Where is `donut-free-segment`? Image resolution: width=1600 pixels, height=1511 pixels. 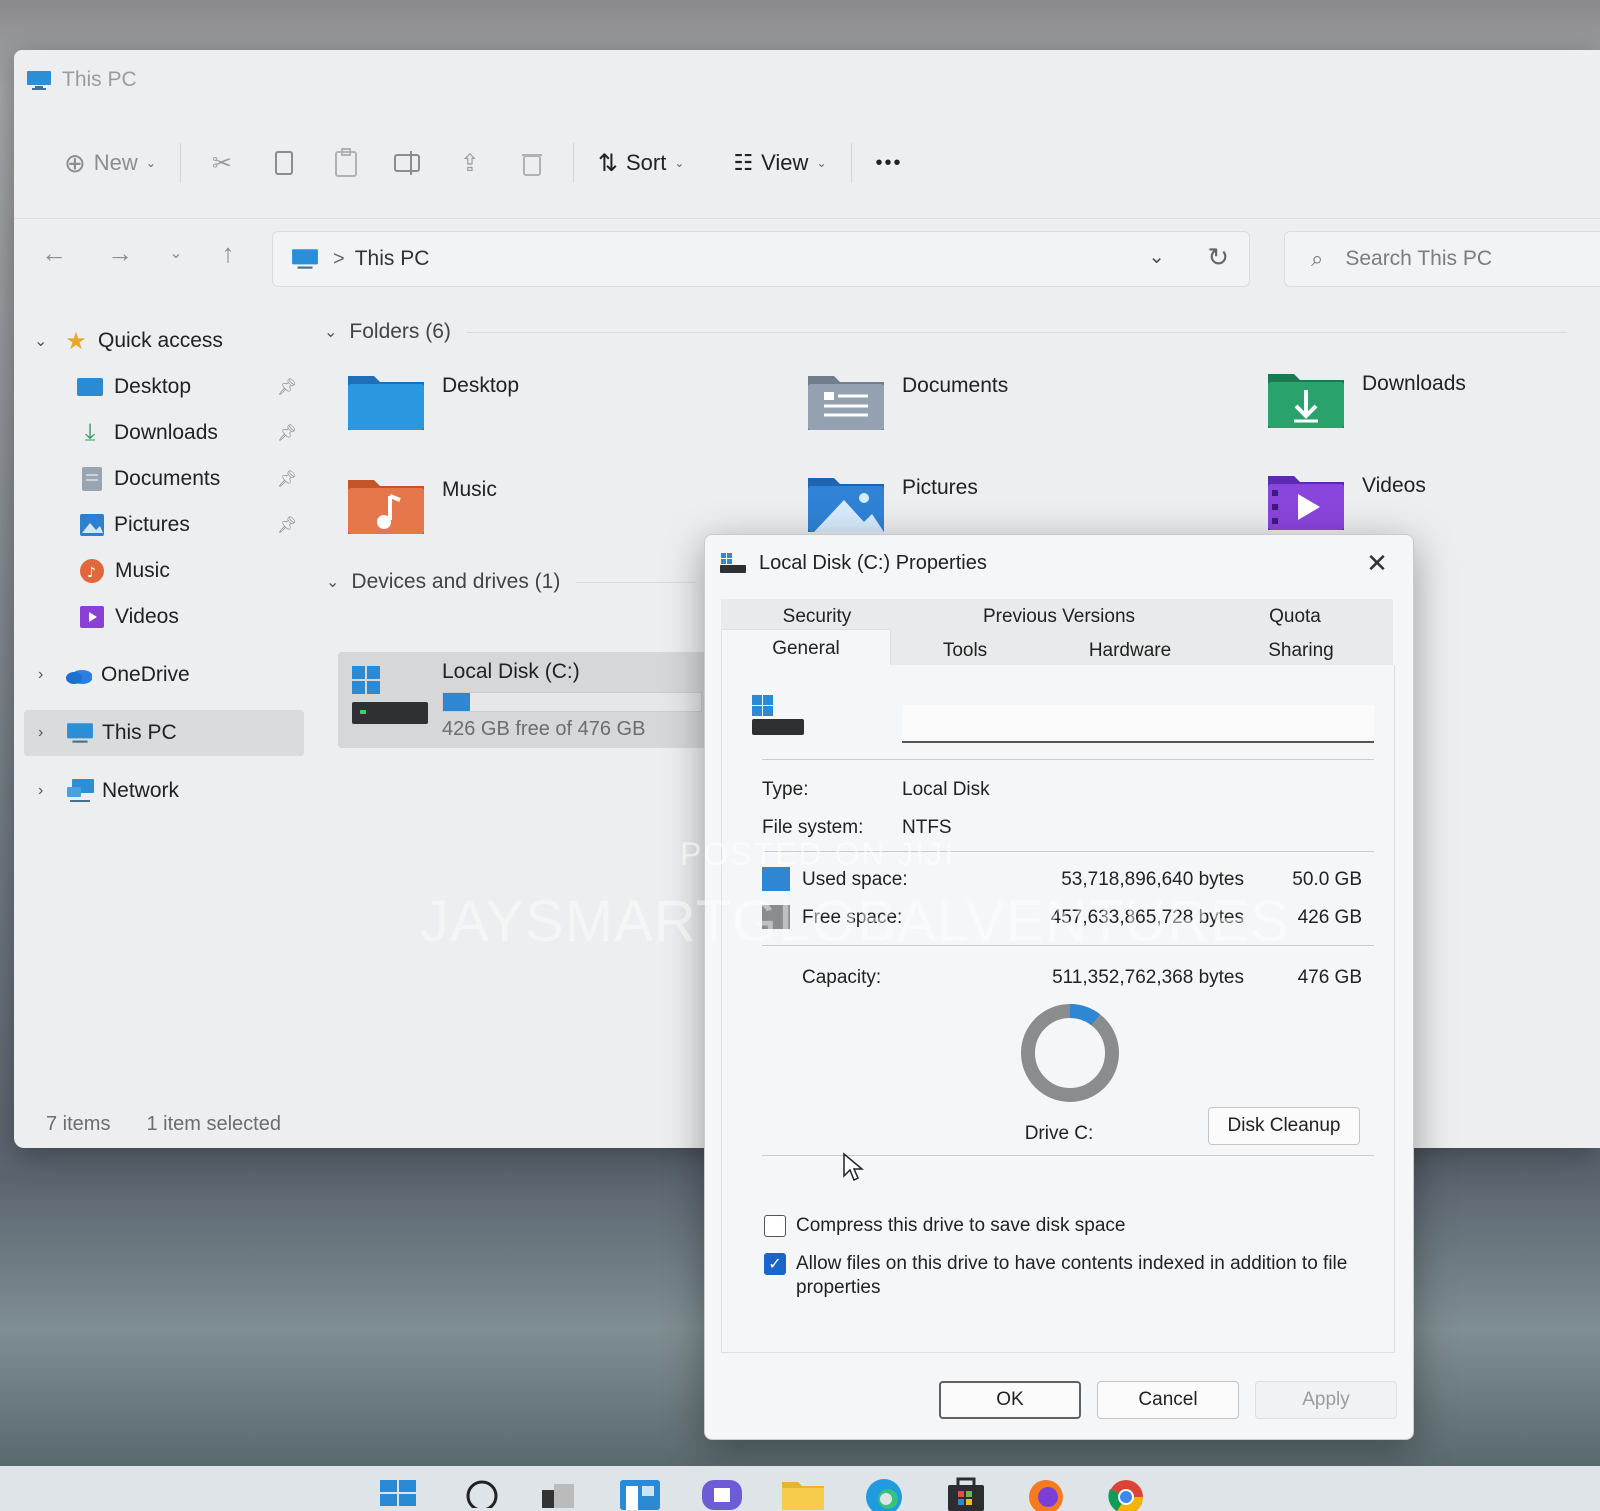 donut-free-segment is located at coordinates (1070, 1053).